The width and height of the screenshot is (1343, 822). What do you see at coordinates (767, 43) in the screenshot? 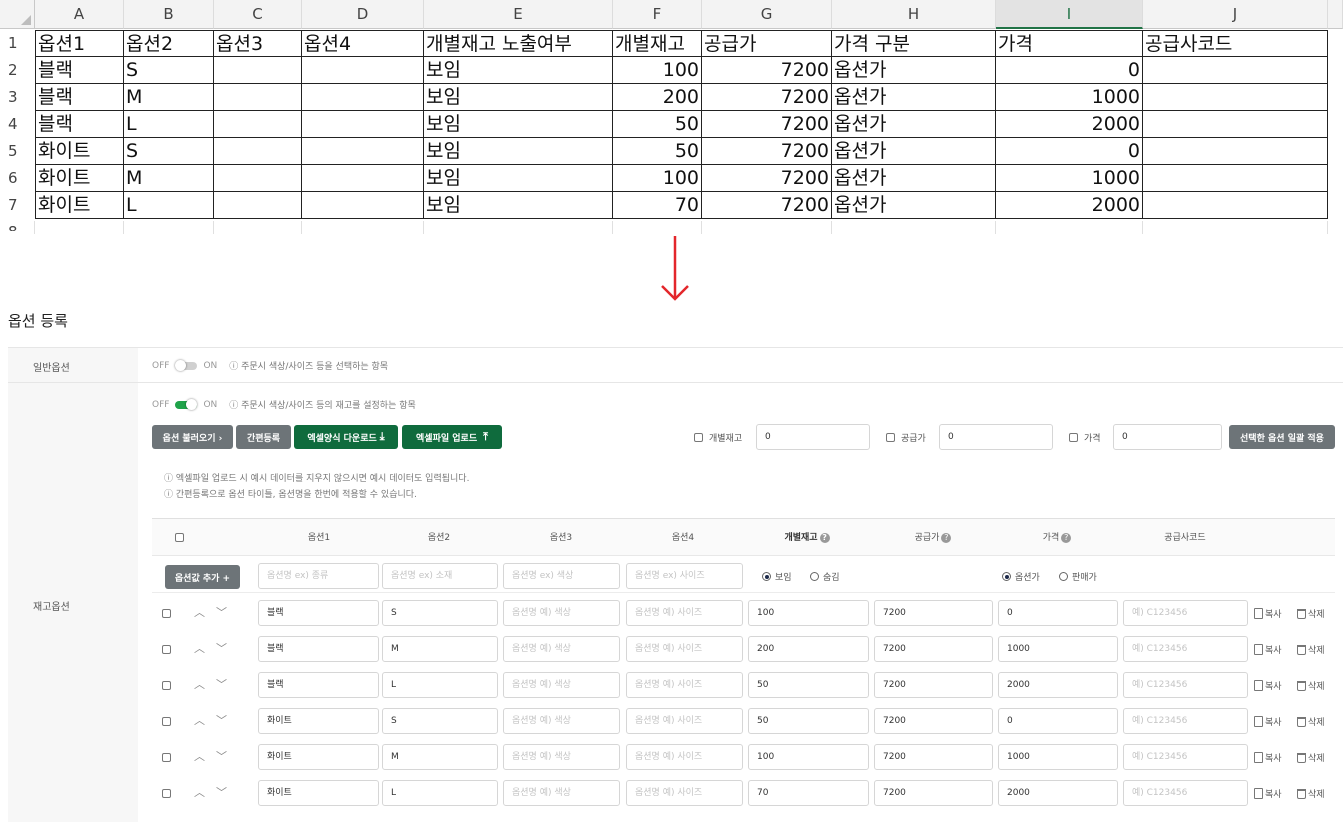
I see `sheet-header-cell: 공급가` at bounding box center [767, 43].